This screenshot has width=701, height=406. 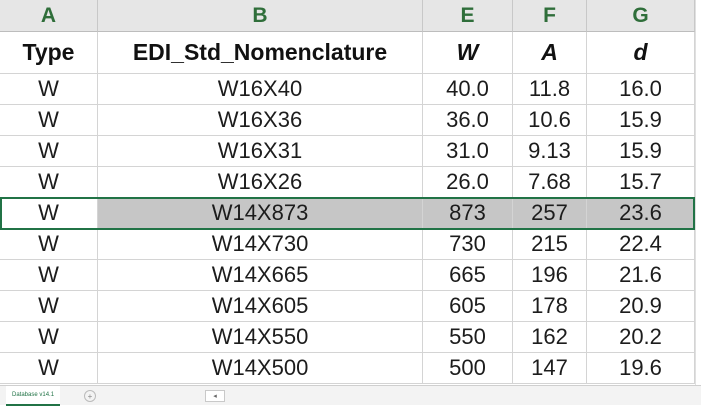 I want to click on column-letter-row: A B E F G, so click(x=347, y=16).